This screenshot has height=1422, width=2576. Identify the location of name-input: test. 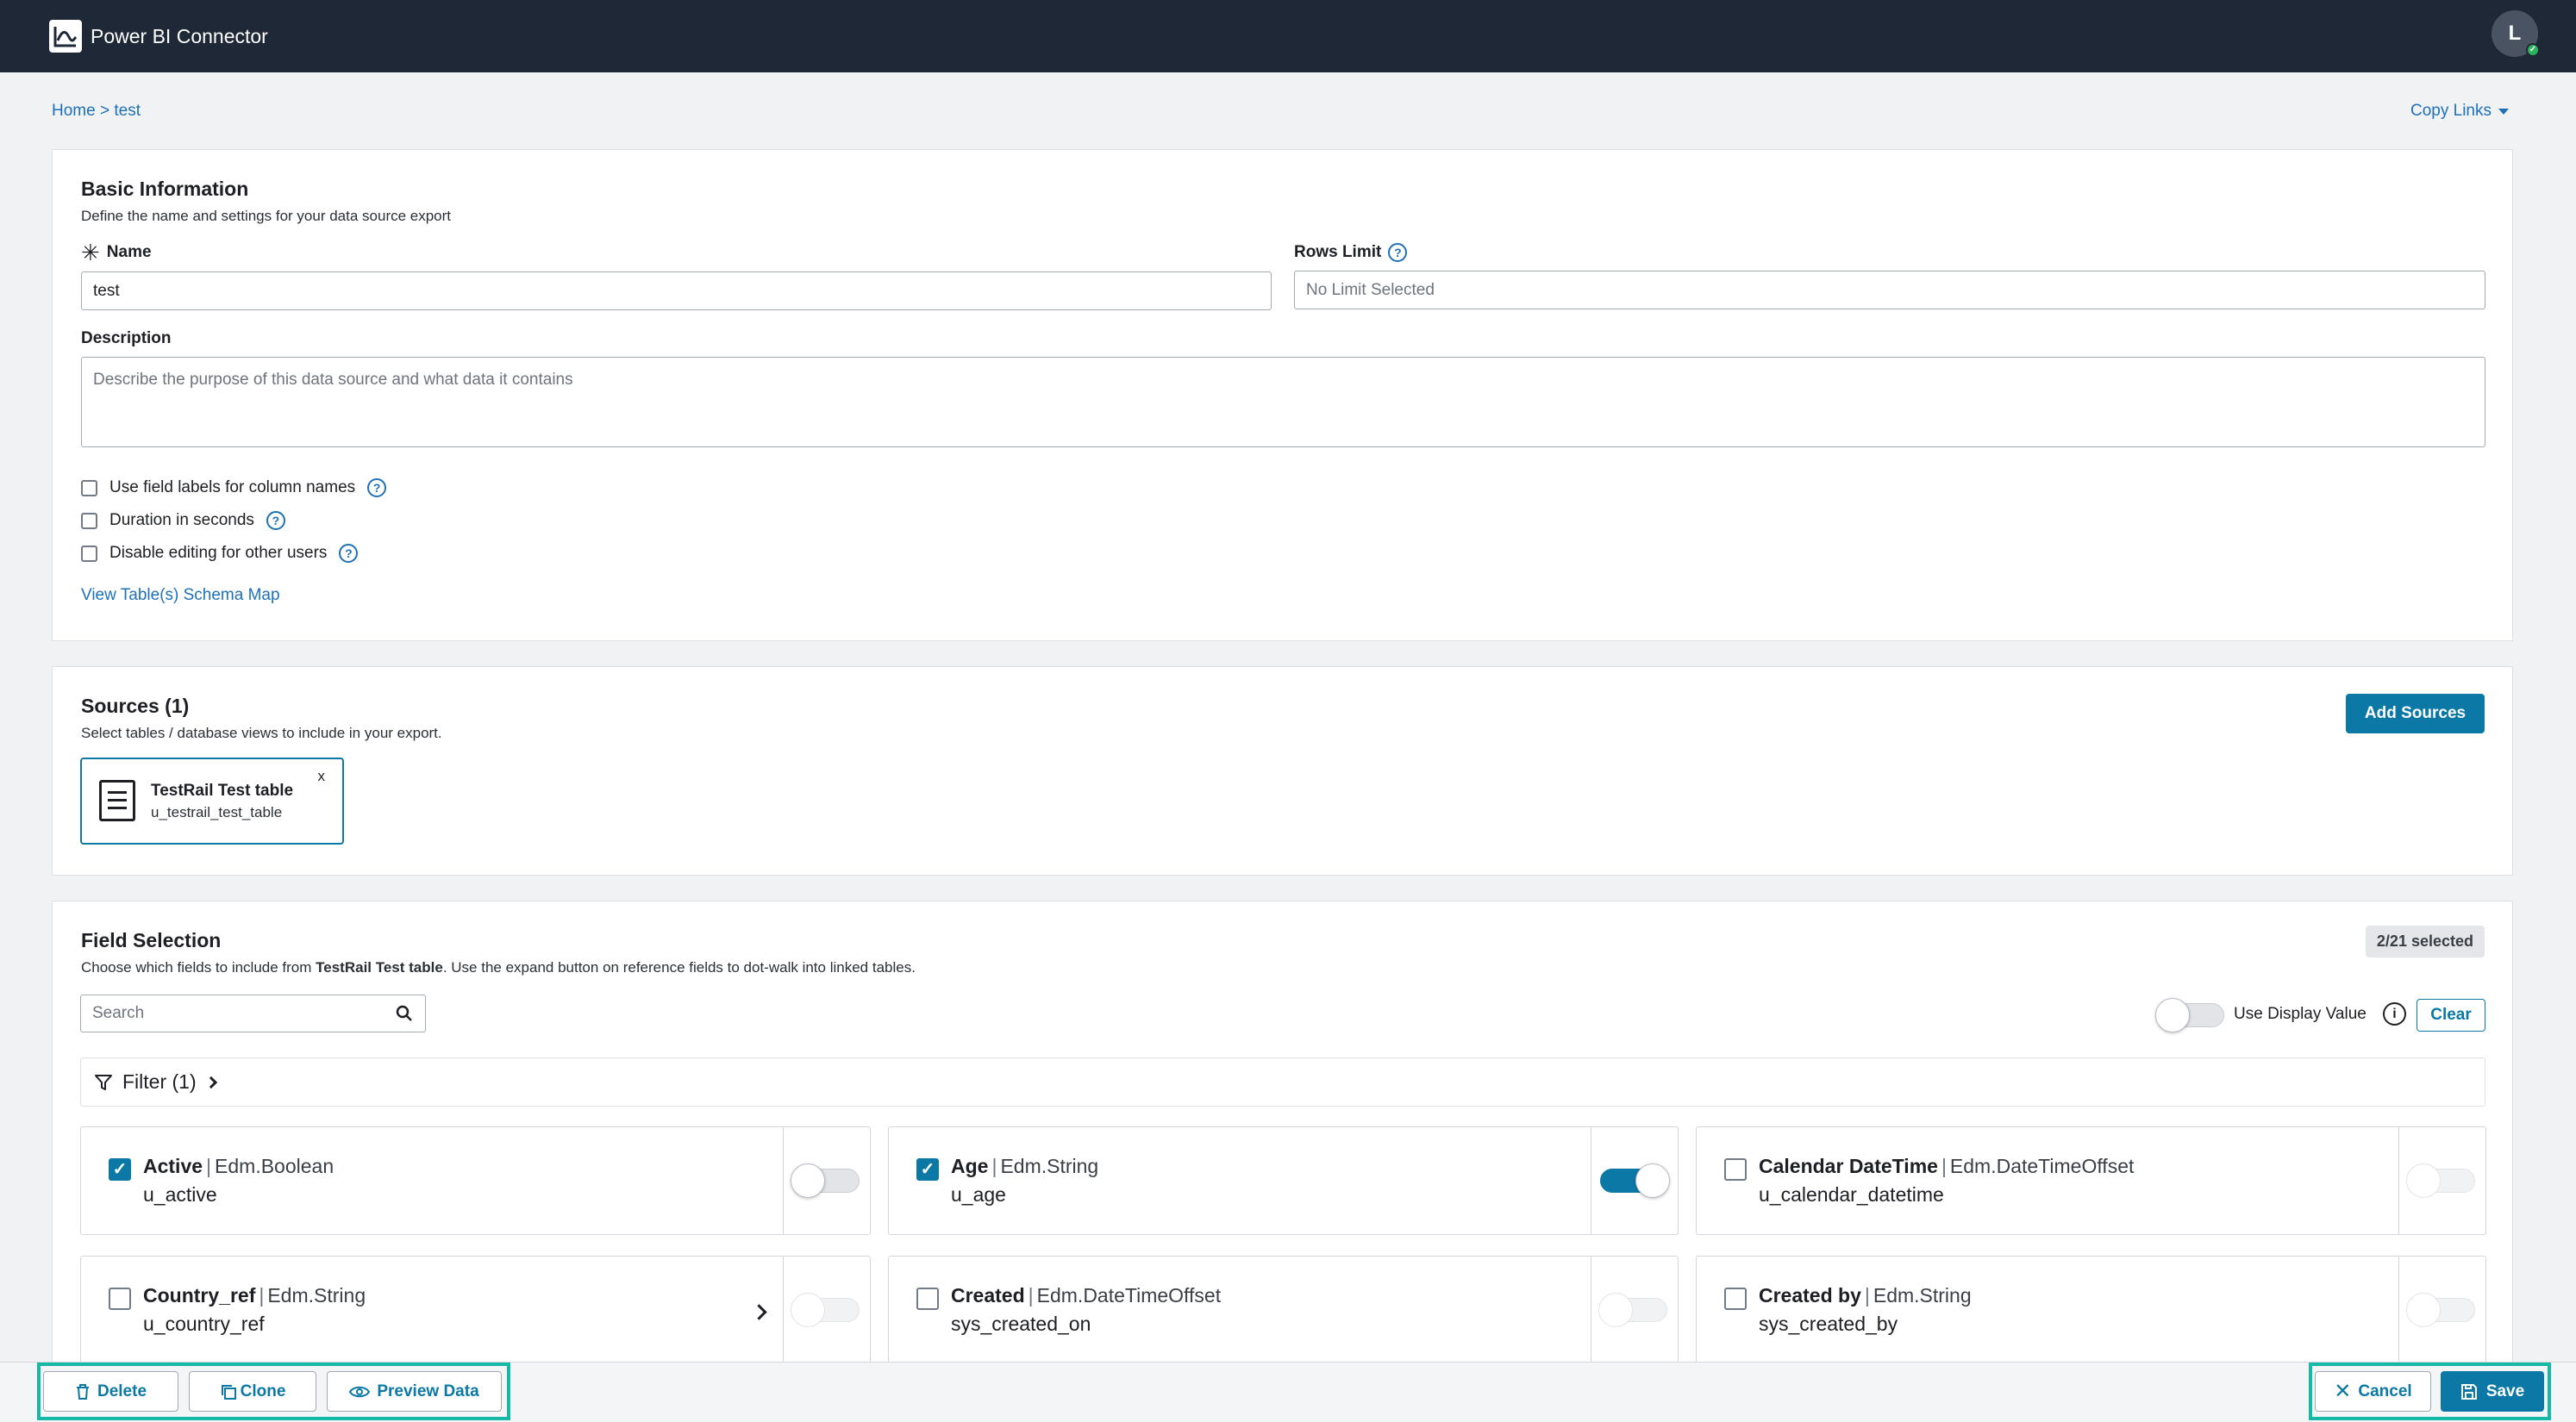
(676, 290).